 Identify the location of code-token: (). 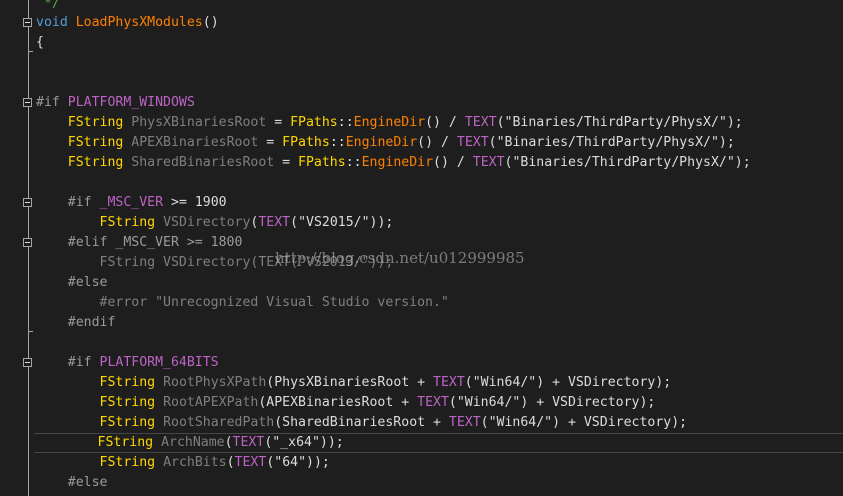
(210, 22).